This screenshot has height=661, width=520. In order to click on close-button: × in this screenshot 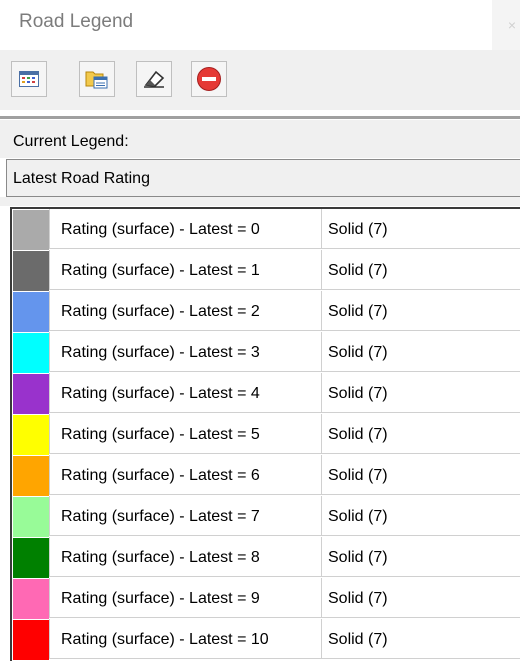, I will do `click(506, 25)`.